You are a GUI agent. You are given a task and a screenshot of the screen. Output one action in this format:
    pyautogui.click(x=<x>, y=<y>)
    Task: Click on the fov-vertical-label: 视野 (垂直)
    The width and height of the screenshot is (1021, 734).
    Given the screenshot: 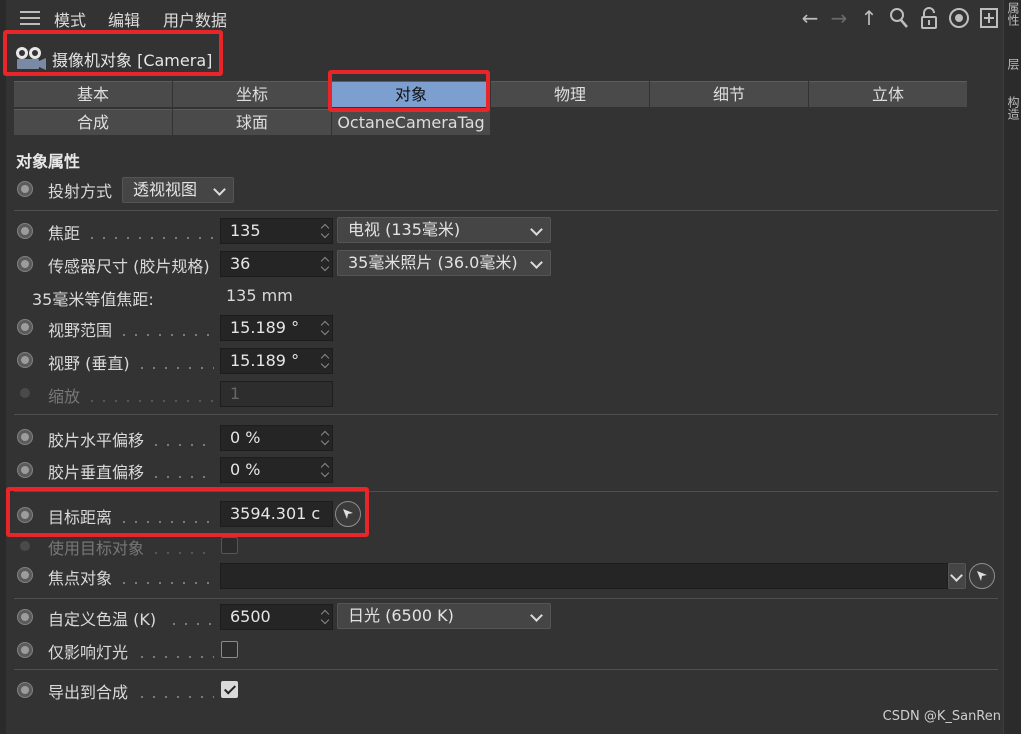 What is the action you would take?
    pyautogui.click(x=89, y=363)
    